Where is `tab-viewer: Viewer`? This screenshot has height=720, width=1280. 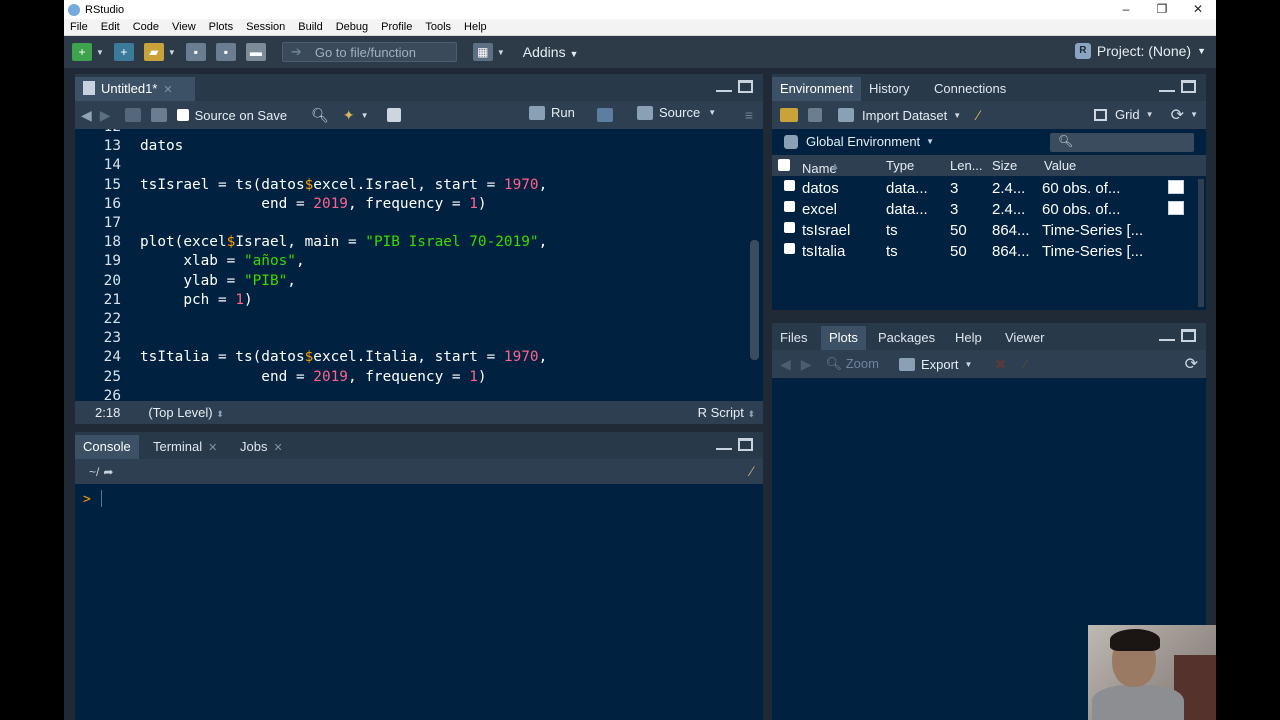
tab-viewer: Viewer is located at coordinates (1025, 338).